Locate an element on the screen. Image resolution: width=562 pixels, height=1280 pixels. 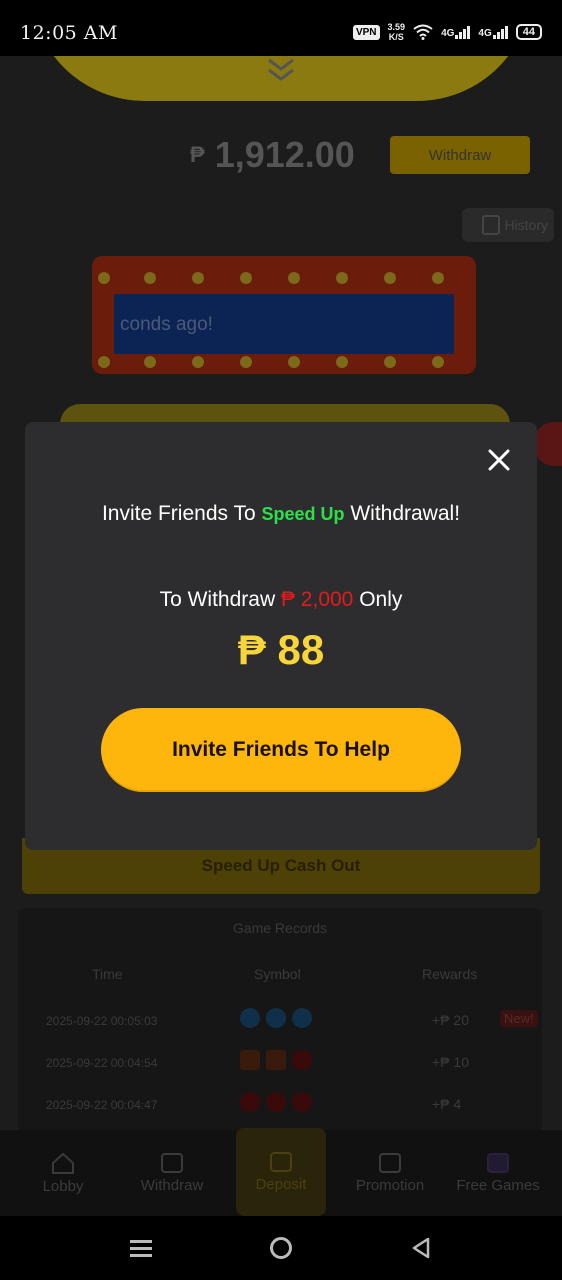
modal-title-highlight: Speed Up is located at coordinates (303, 514).